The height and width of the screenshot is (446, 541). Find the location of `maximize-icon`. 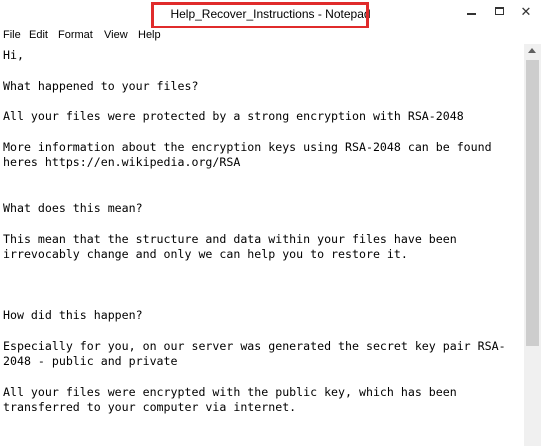

maximize-icon is located at coordinates (499, 11).